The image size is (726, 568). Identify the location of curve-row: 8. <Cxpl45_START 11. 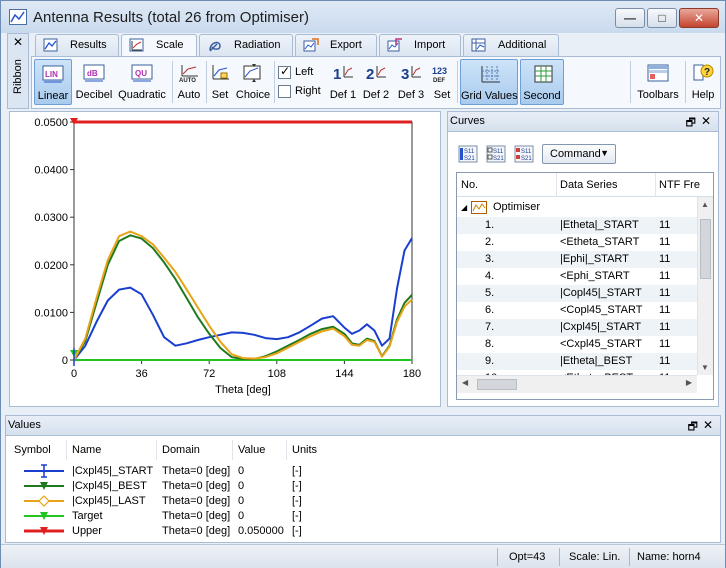
(577, 344).